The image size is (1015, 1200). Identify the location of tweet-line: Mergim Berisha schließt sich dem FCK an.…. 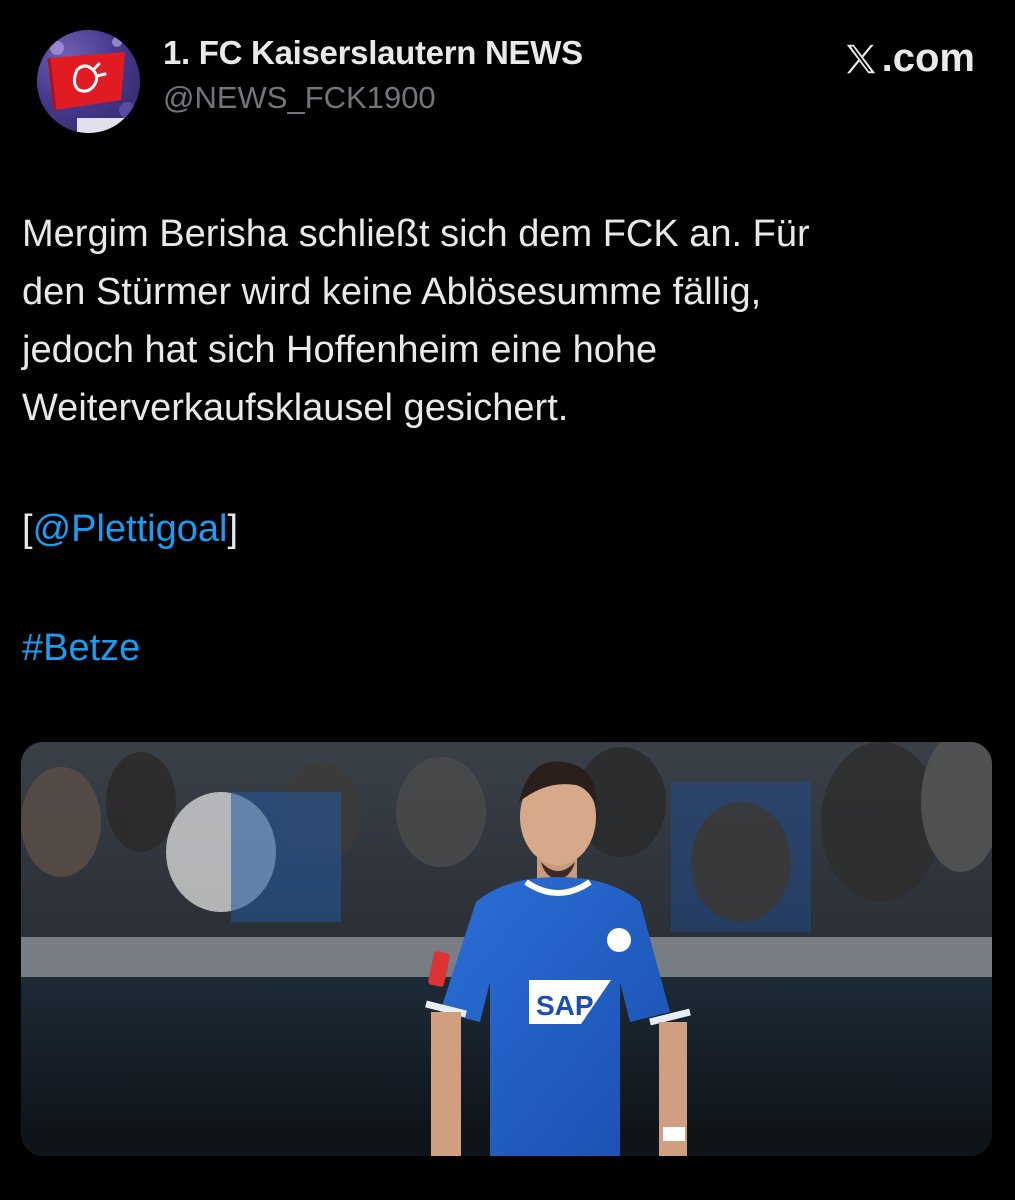
(416, 234).